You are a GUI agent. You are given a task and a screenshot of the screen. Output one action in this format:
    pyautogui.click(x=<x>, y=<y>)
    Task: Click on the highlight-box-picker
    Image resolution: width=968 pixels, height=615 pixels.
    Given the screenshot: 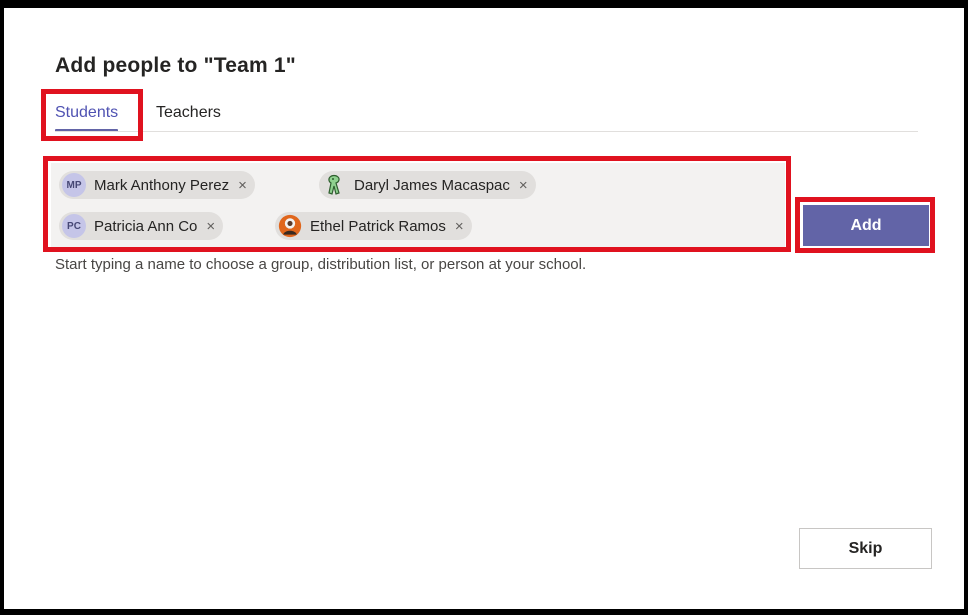 What is the action you would take?
    pyautogui.click(x=417, y=204)
    